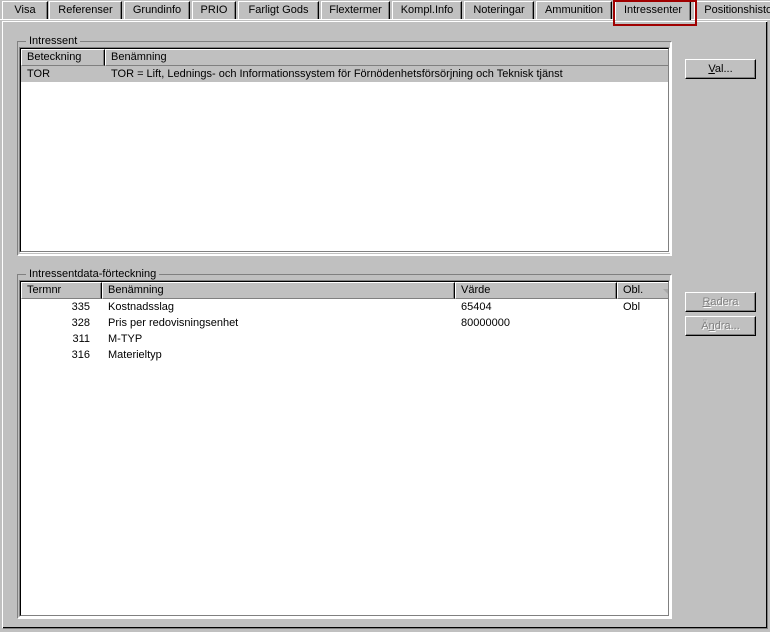 The height and width of the screenshot is (632, 770). I want to click on tab-noteringar: Noteringar, so click(499, 10).